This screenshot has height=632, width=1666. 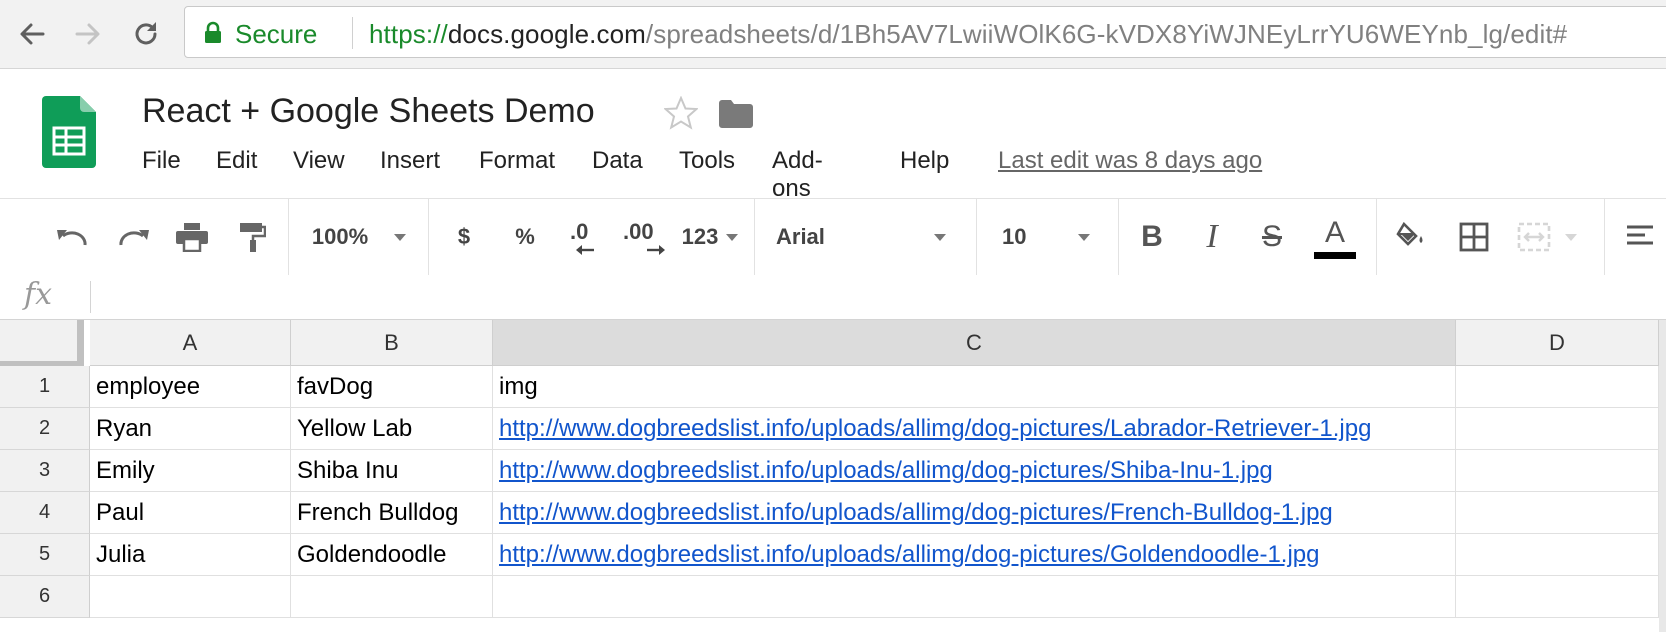 I want to click on cell-b2: Yellow Lab, so click(x=392, y=429).